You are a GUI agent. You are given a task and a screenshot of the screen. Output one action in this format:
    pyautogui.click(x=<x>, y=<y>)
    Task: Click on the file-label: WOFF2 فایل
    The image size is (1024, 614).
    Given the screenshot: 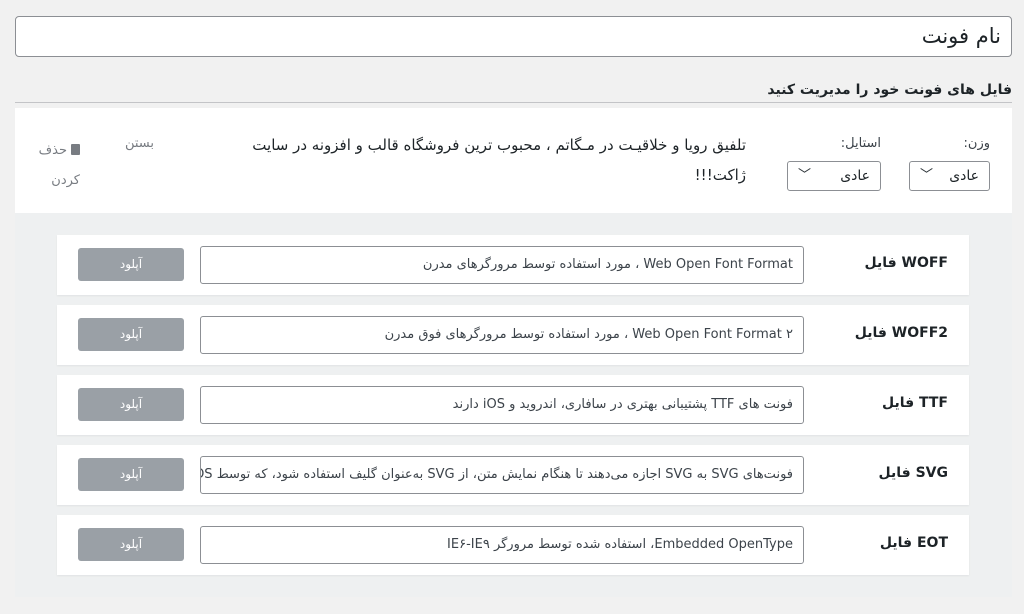 What is the action you would take?
    pyautogui.click(x=901, y=333)
    